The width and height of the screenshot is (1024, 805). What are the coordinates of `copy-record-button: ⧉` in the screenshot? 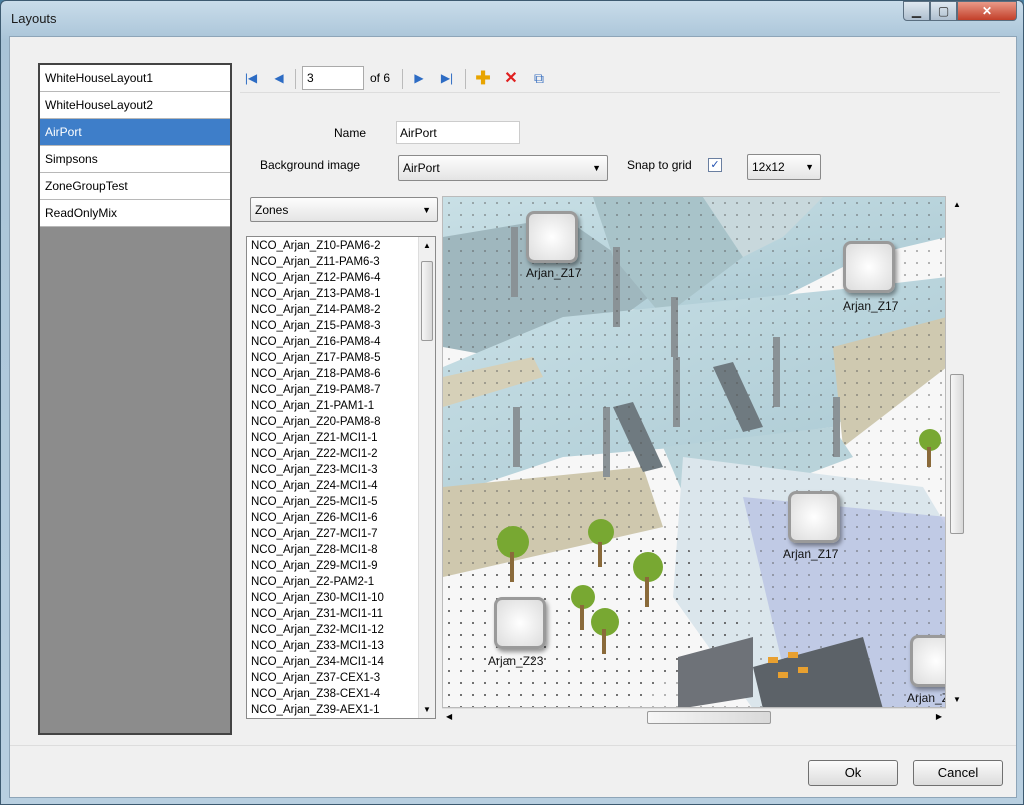 It's located at (539, 78).